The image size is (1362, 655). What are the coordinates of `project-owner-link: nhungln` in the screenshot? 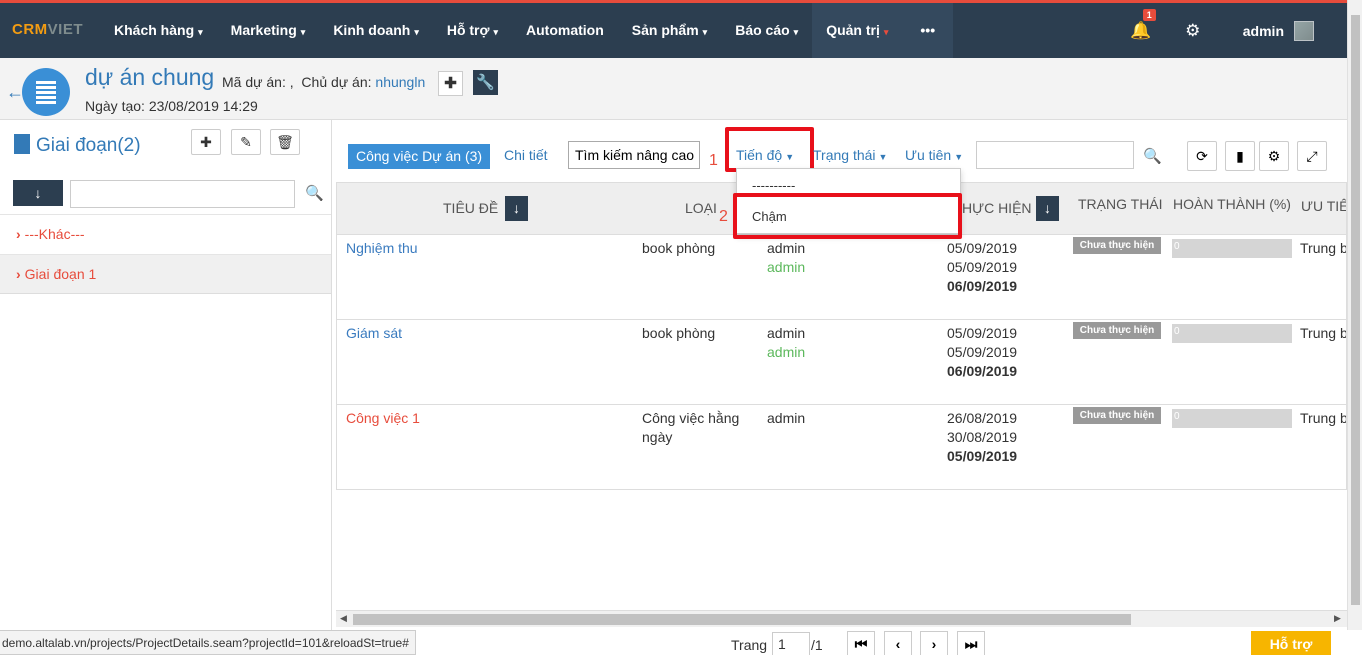 It's located at (400, 82).